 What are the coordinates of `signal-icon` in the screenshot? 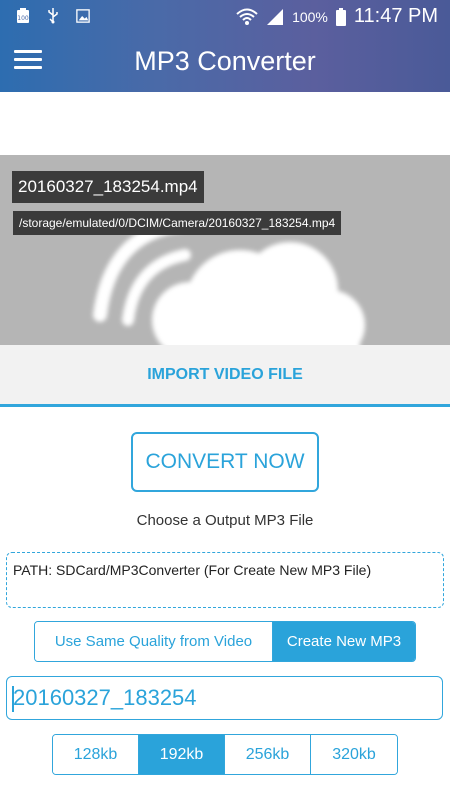 It's located at (275, 16).